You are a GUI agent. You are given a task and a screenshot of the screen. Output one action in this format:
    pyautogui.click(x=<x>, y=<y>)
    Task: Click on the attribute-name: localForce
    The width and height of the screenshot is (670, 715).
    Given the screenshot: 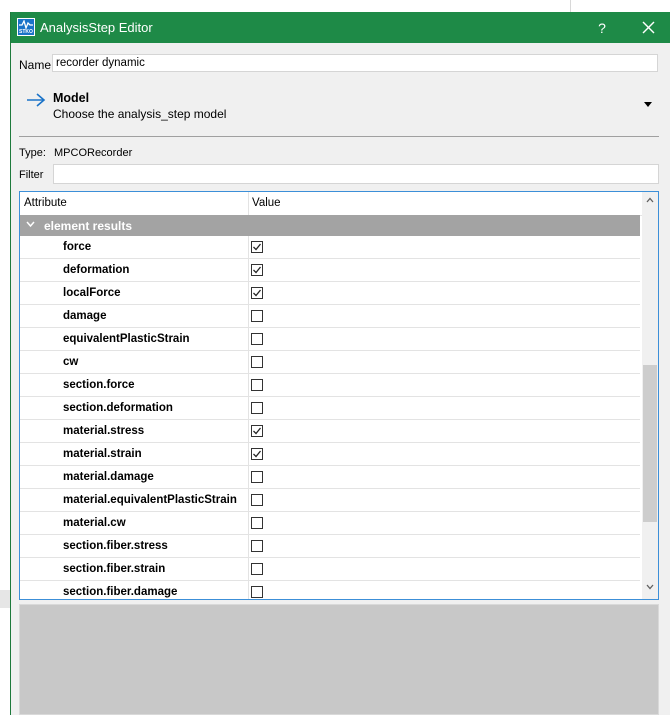 What is the action you would take?
    pyautogui.click(x=92, y=293)
    